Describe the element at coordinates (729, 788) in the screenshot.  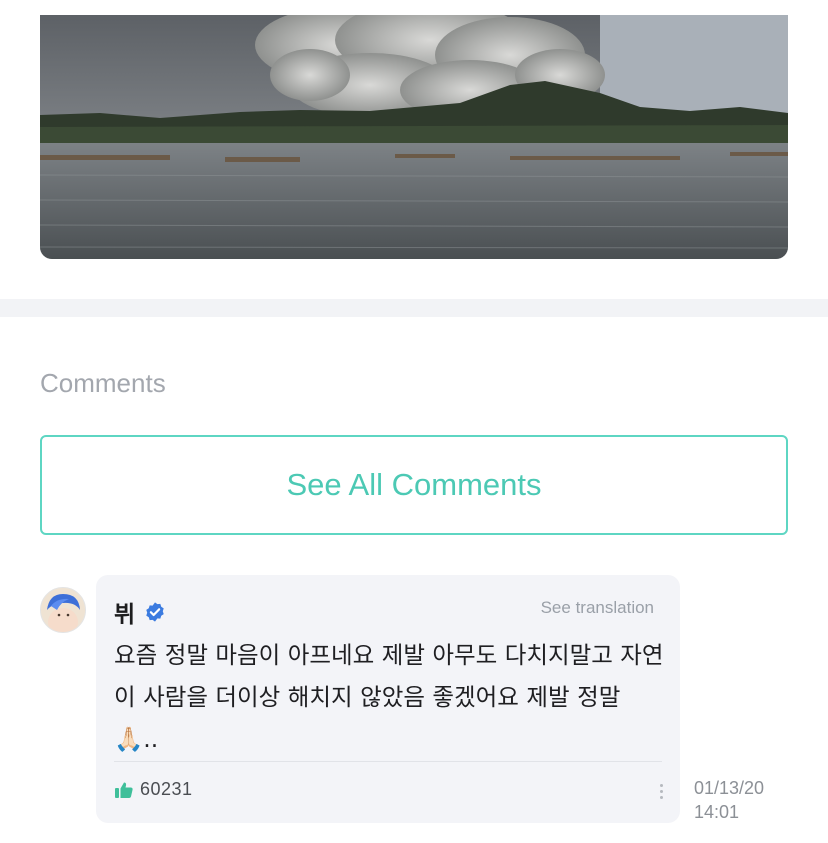
I see `comment-date: 01/13/20` at that location.